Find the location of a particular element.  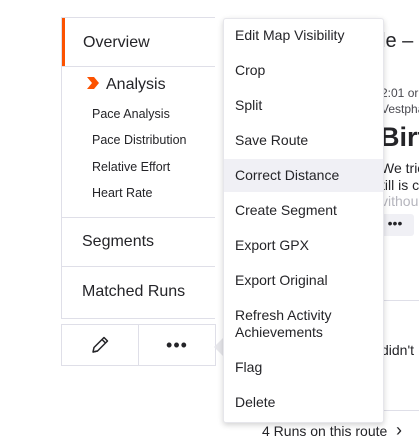

sidebar-item-label: Segments is located at coordinates (118, 241).